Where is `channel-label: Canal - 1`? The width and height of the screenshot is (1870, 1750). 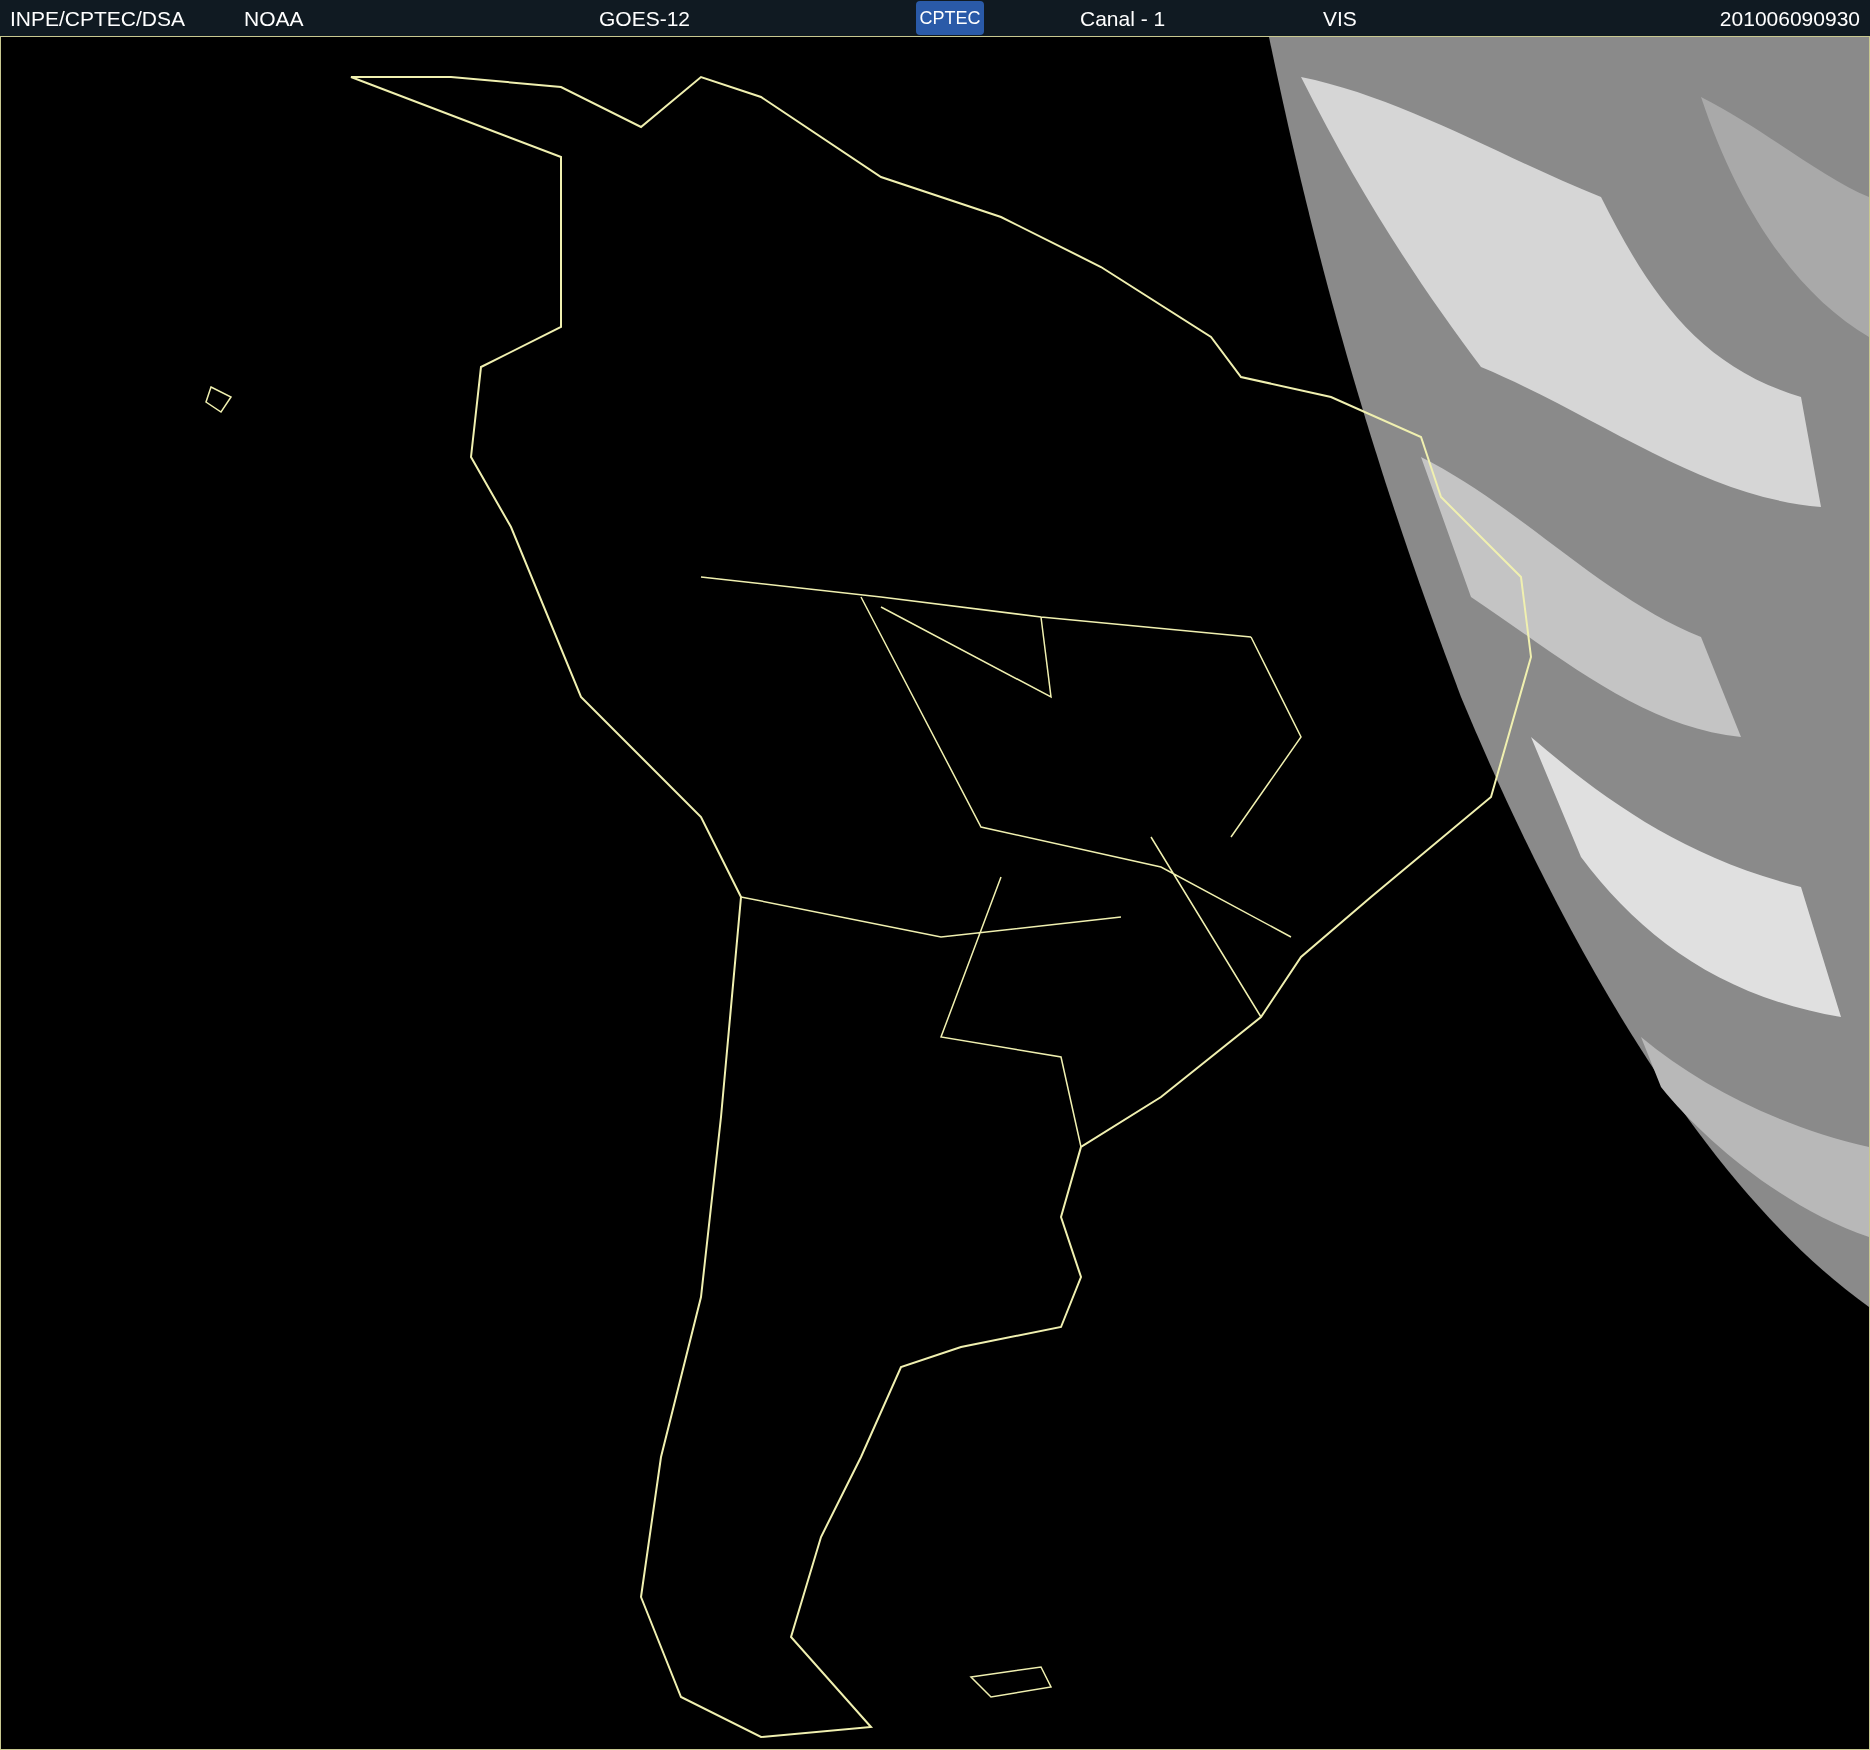
channel-label: Canal - 1 is located at coordinates (1123, 18).